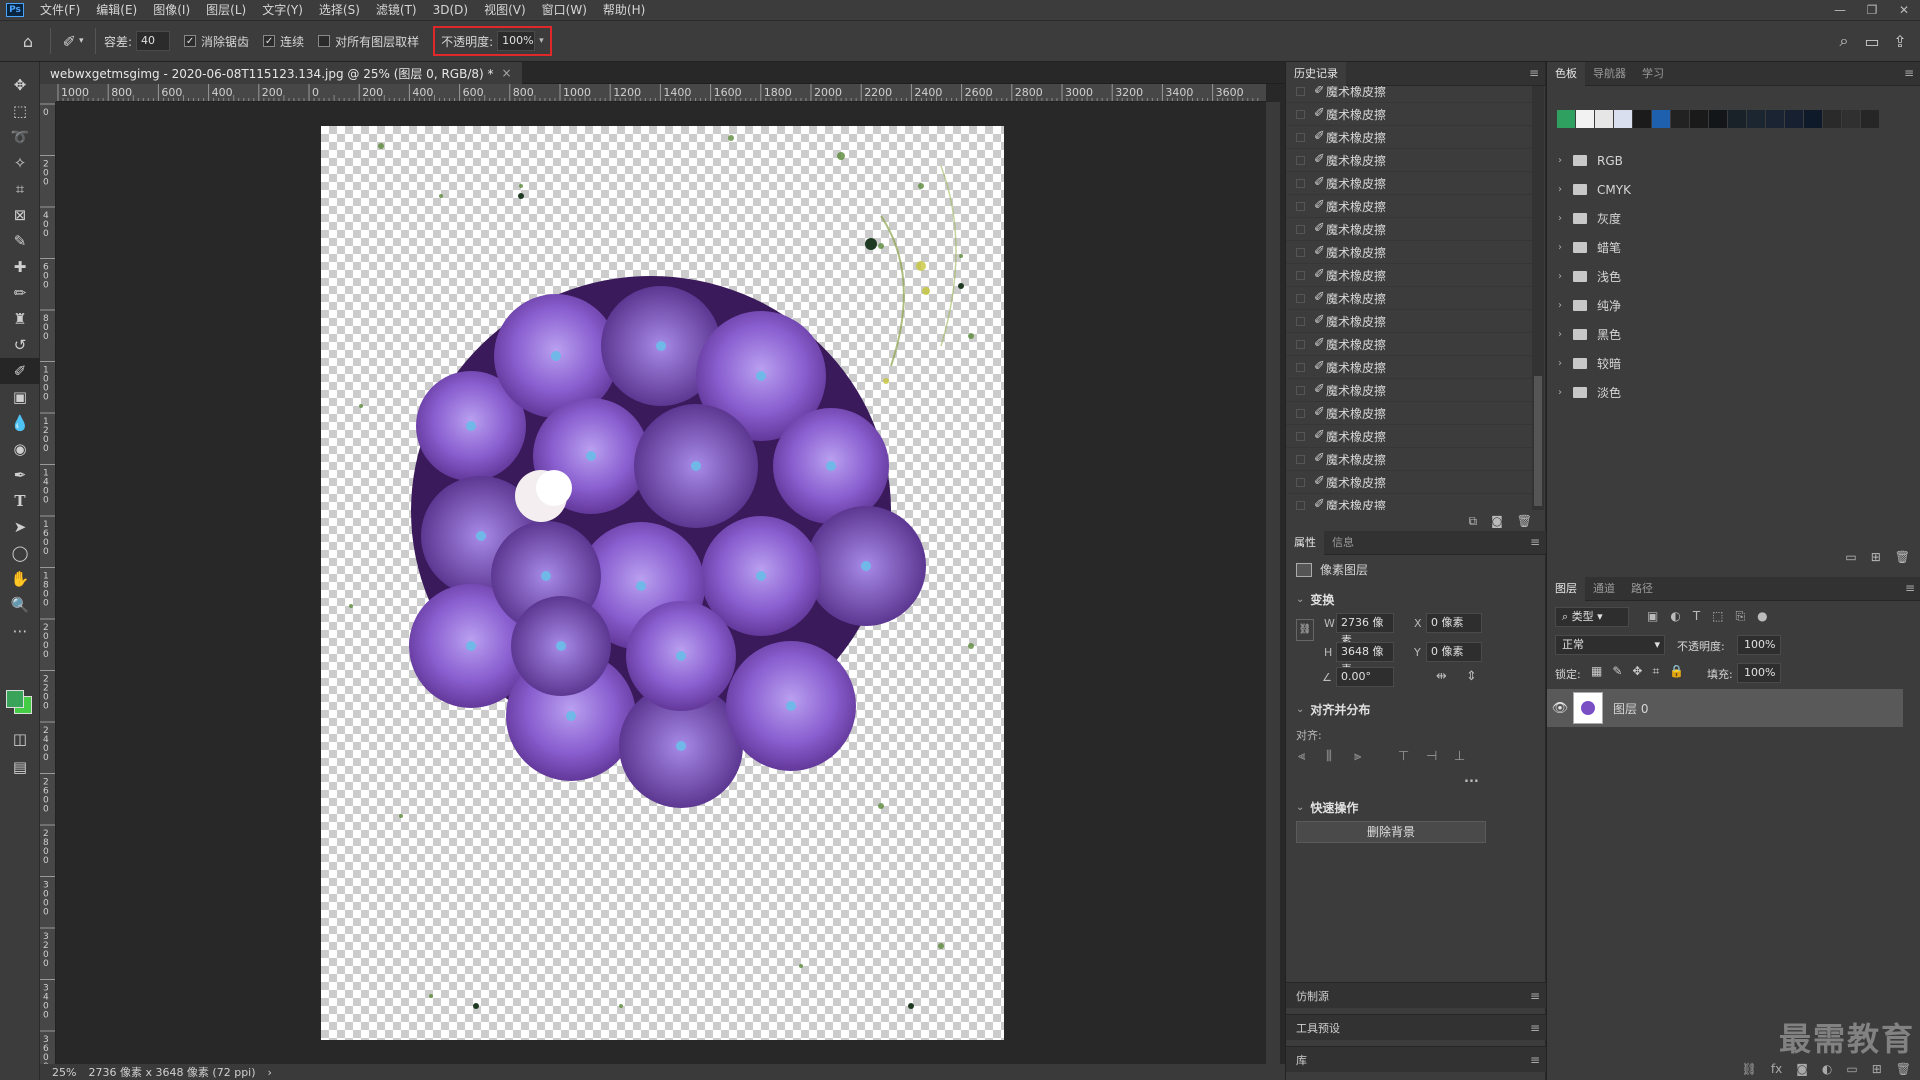 This screenshot has height=1080, width=1920. What do you see at coordinates (1365, 677) in the screenshot?
I see `angle-input: 0.00°` at bounding box center [1365, 677].